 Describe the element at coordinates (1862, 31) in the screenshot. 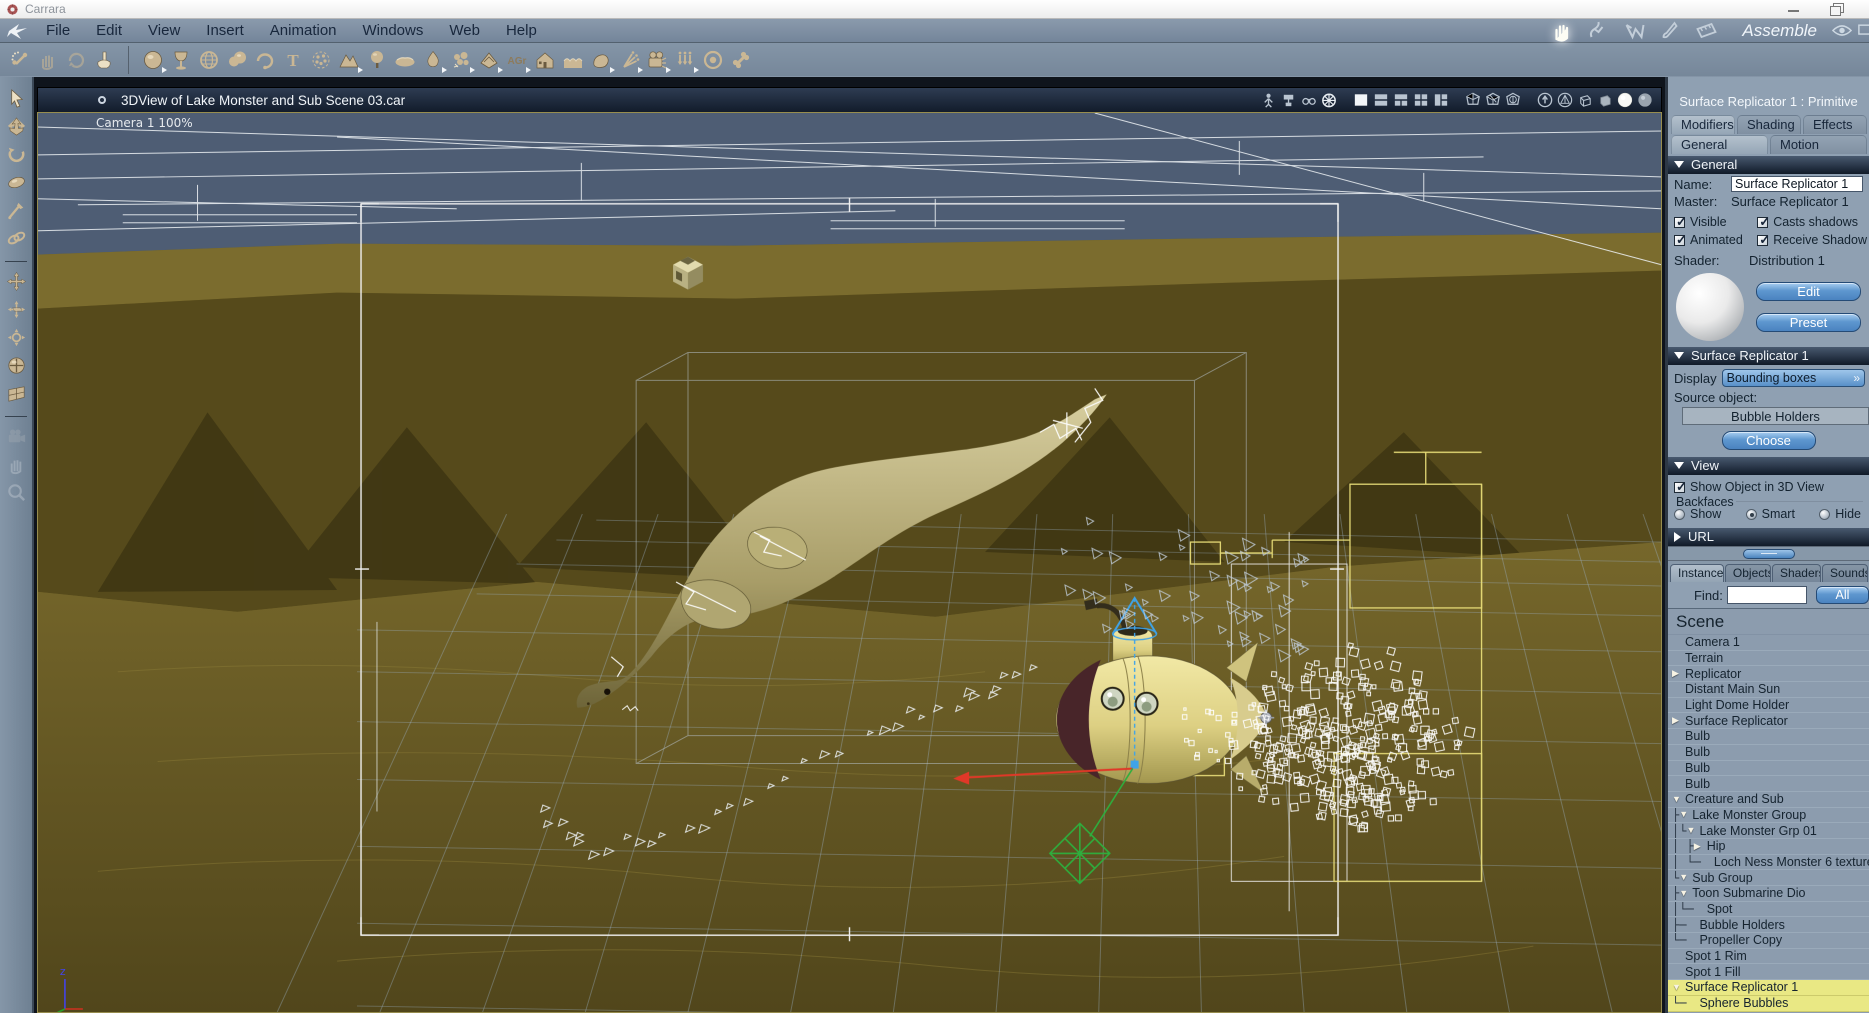

I see `monitor-icon` at that location.